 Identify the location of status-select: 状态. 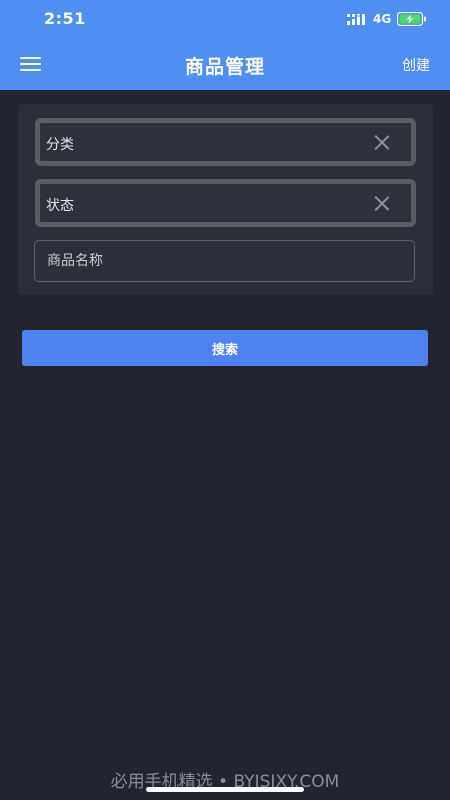
(225, 203).